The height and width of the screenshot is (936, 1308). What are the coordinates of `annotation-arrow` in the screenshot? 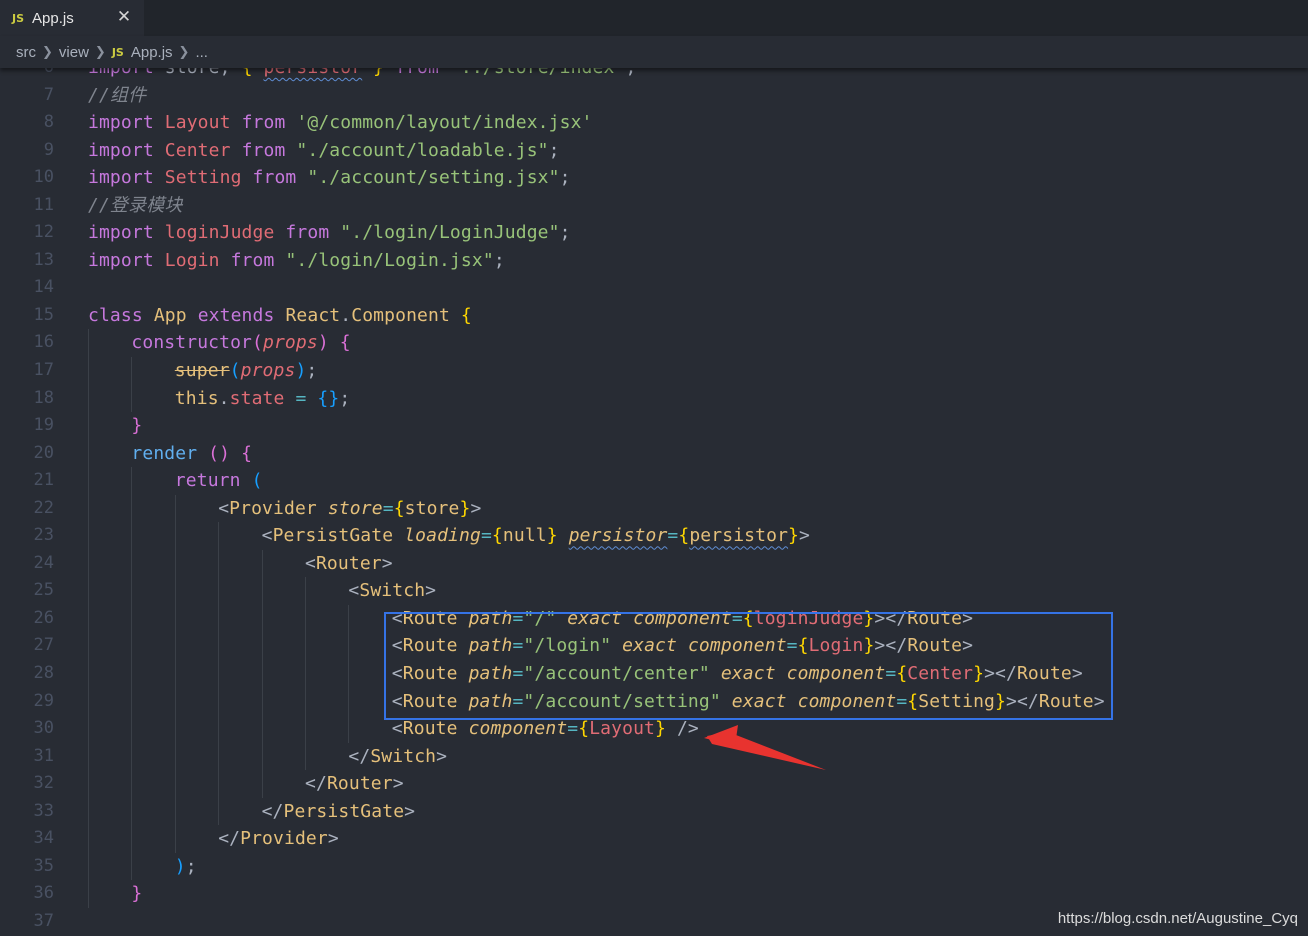 It's located at (765, 747).